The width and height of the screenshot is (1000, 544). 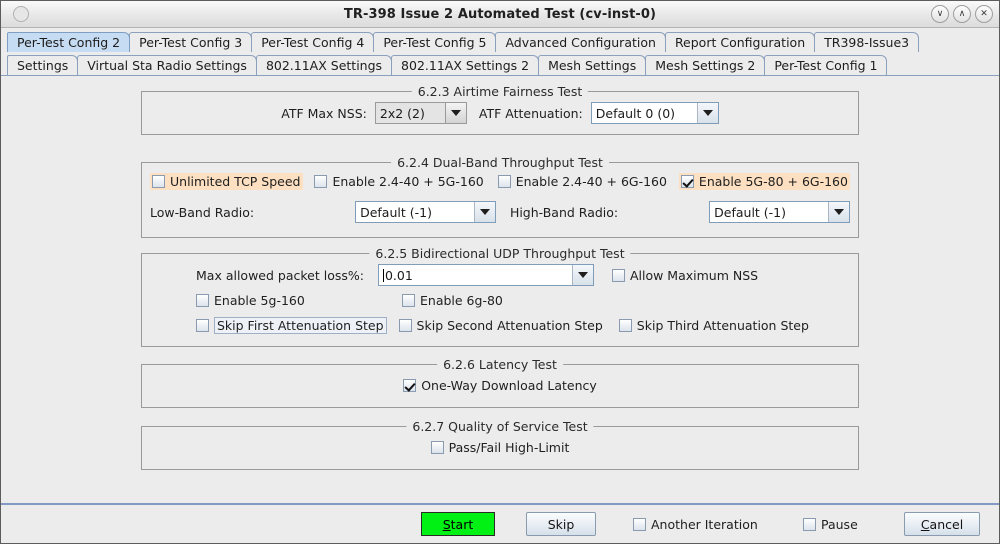 What do you see at coordinates (202, 212) in the screenshot?
I see `low-band-radio-label: Low-Band Radio:` at bounding box center [202, 212].